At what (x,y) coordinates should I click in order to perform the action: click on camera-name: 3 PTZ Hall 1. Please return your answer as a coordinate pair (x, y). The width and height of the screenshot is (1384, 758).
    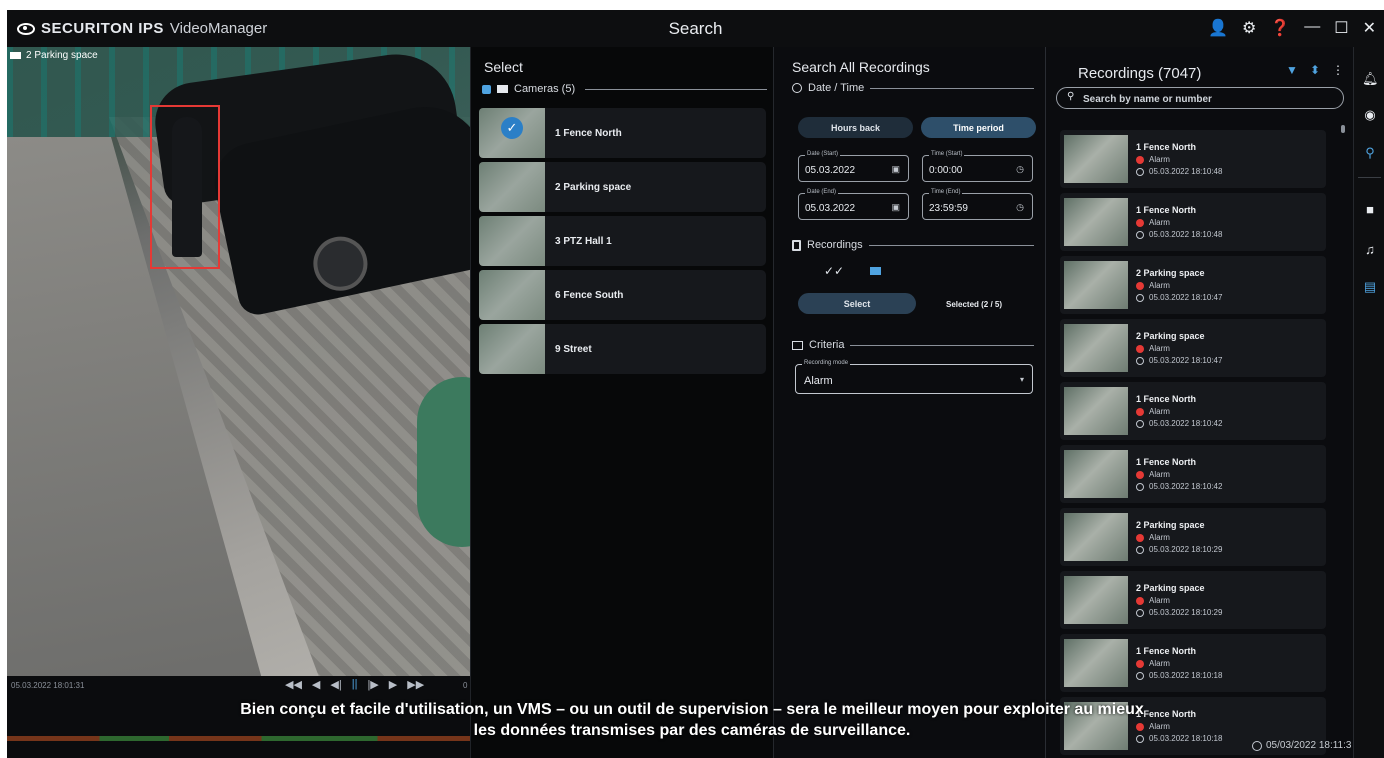
    Looking at the image, I should click on (583, 241).